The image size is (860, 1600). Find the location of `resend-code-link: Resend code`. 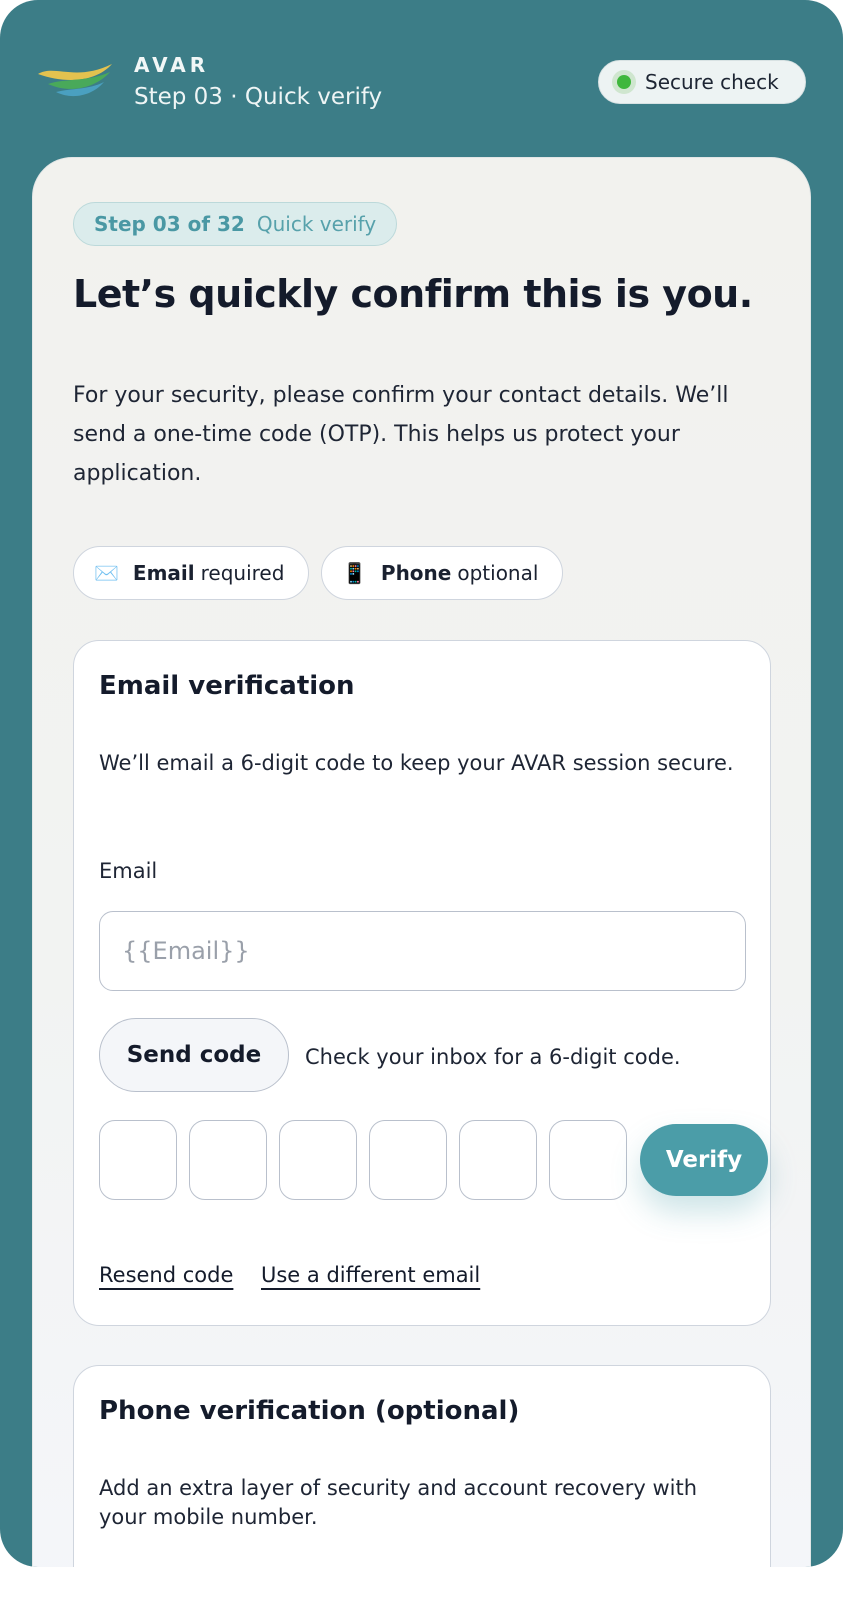

resend-code-link: Resend code is located at coordinates (166, 1275).